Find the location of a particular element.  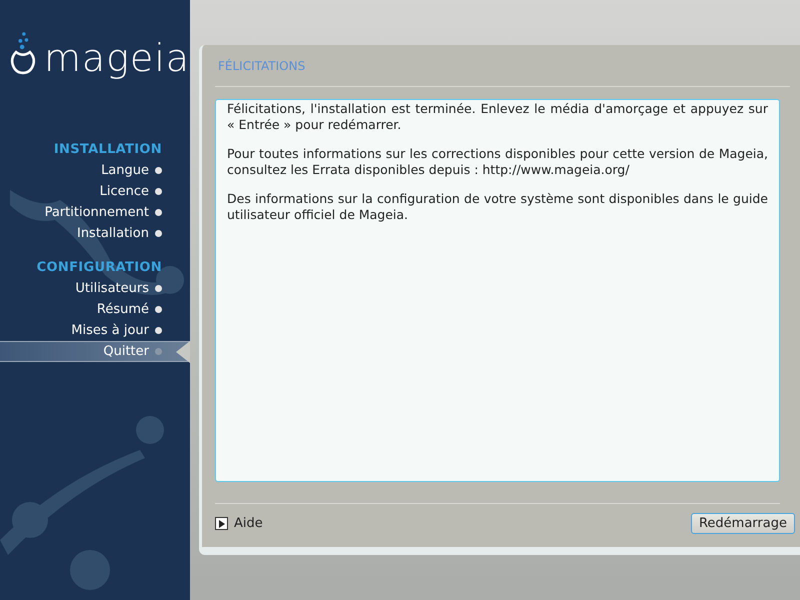

section-heading: INSTALLATION is located at coordinates (108, 150).